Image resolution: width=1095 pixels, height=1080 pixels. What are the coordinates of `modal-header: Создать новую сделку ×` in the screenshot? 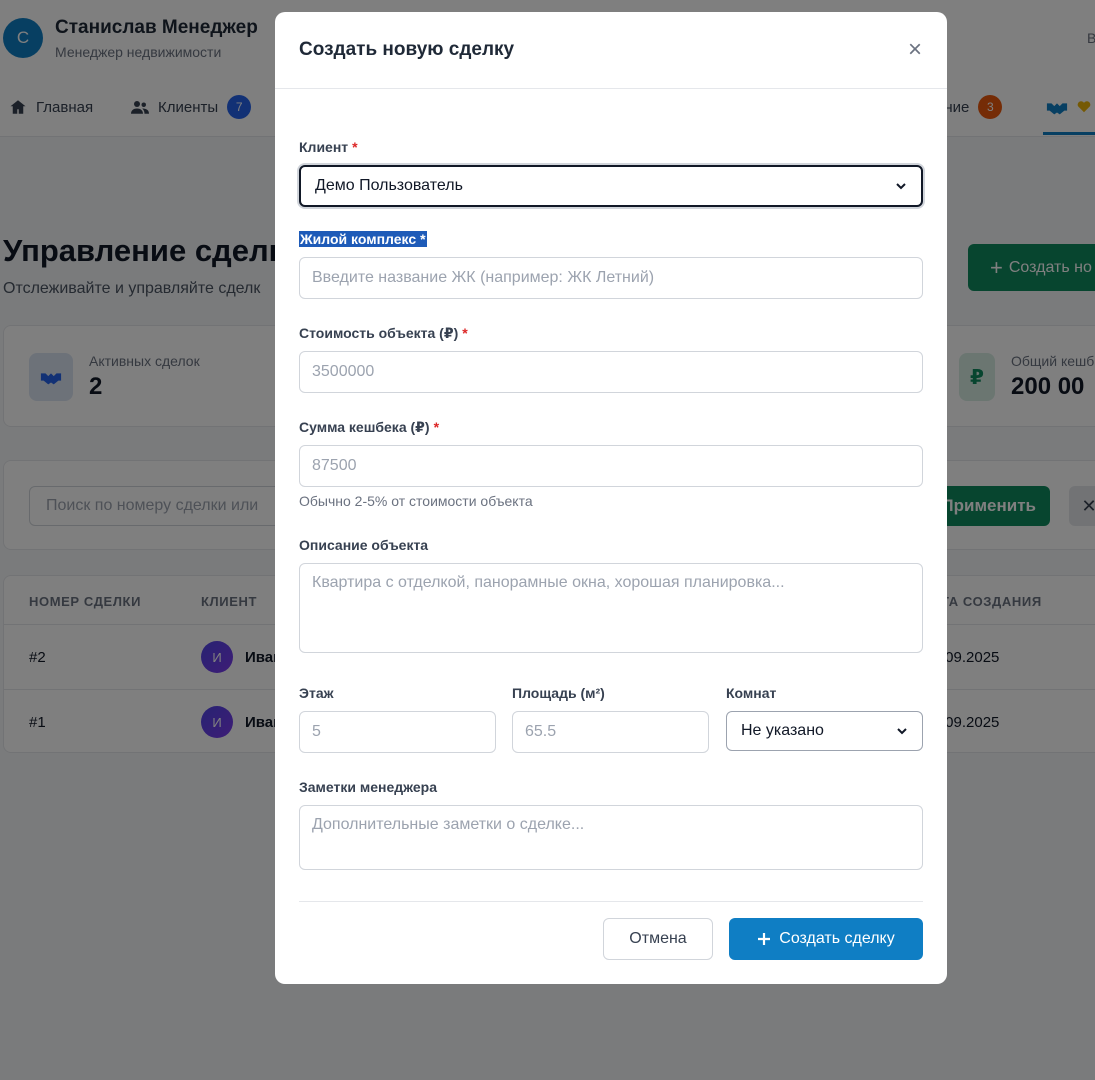 It's located at (611, 50).